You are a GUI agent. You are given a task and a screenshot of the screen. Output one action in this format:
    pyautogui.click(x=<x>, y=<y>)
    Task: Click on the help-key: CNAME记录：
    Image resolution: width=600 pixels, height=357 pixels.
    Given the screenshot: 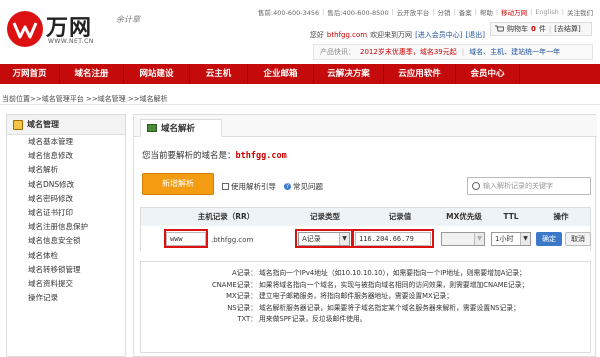 What is the action you would take?
    pyautogui.click(x=234, y=284)
    